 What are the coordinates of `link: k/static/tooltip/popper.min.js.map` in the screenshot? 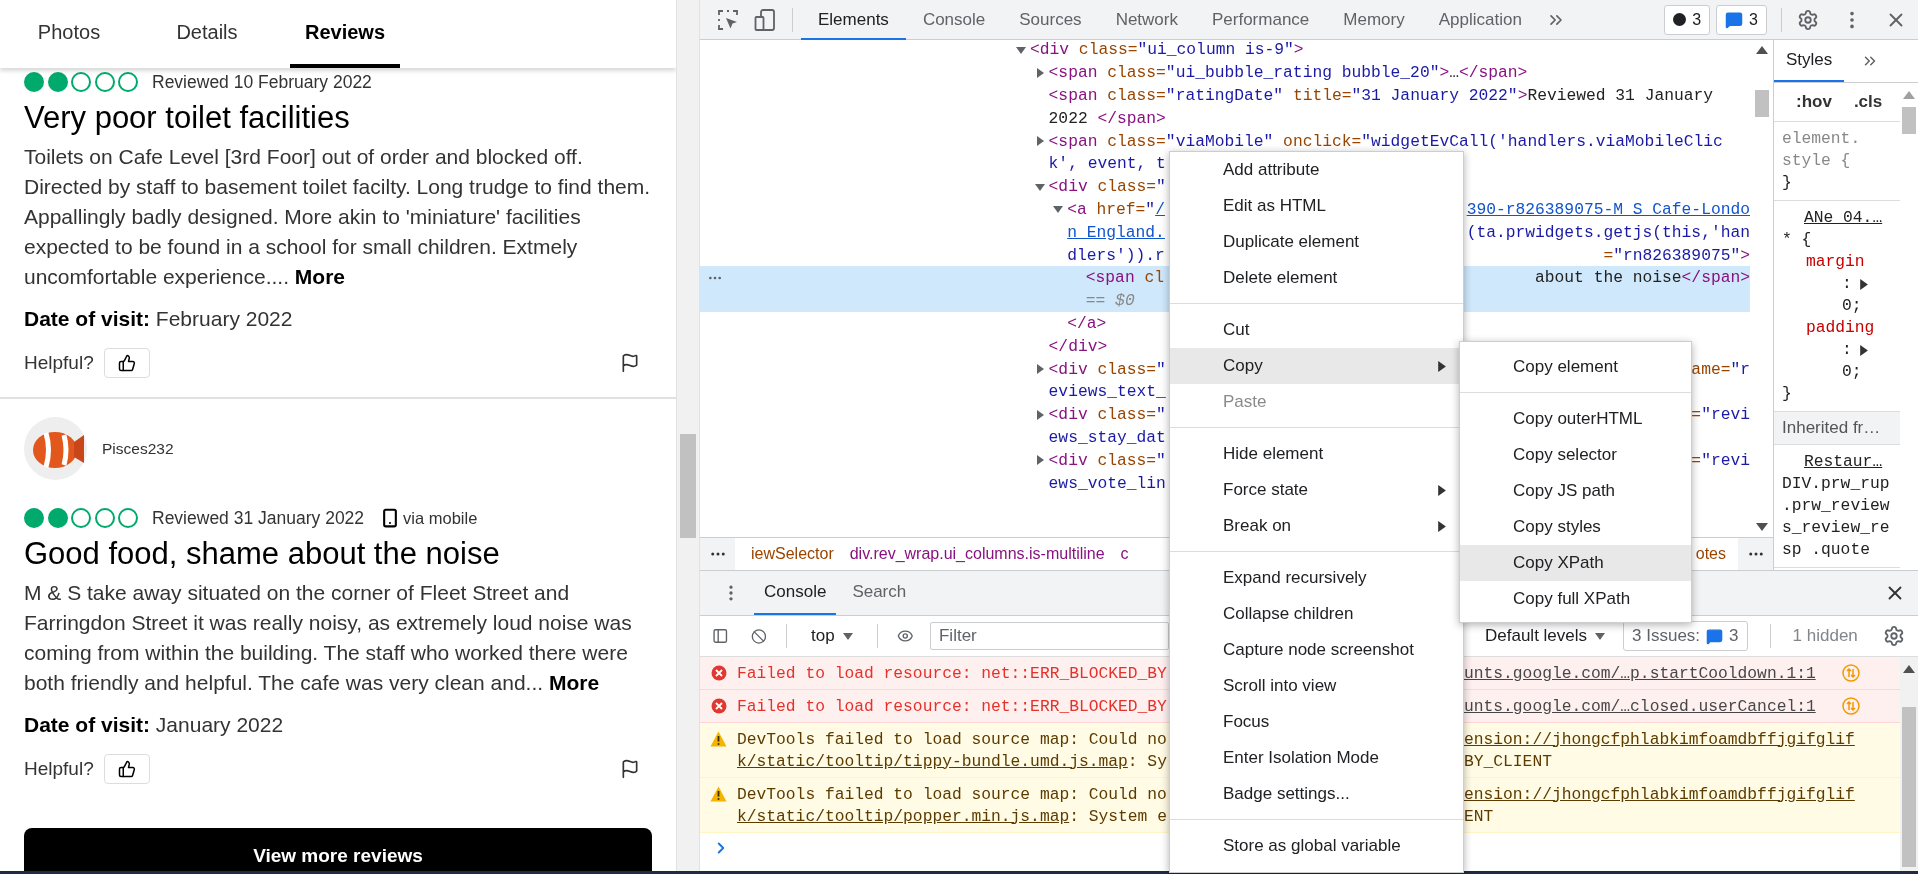 It's located at (903, 816).